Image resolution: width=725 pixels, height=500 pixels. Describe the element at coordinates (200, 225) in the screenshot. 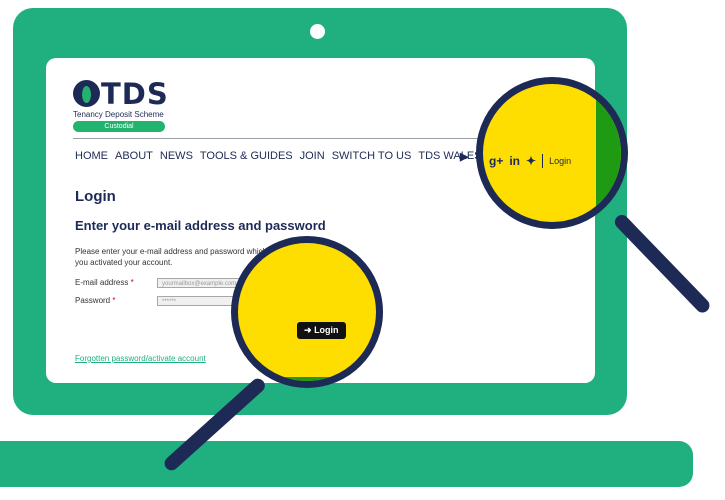

I see `login-subtitle: Enter your e-mail address and password` at that location.